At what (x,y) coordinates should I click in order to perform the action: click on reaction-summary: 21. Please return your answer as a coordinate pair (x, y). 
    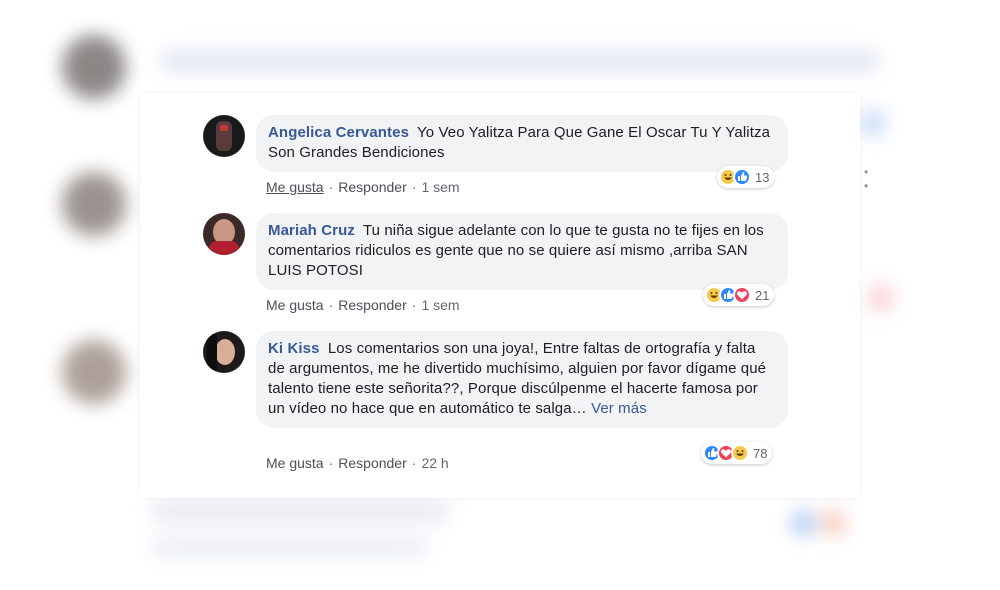
    Looking at the image, I should click on (739, 295).